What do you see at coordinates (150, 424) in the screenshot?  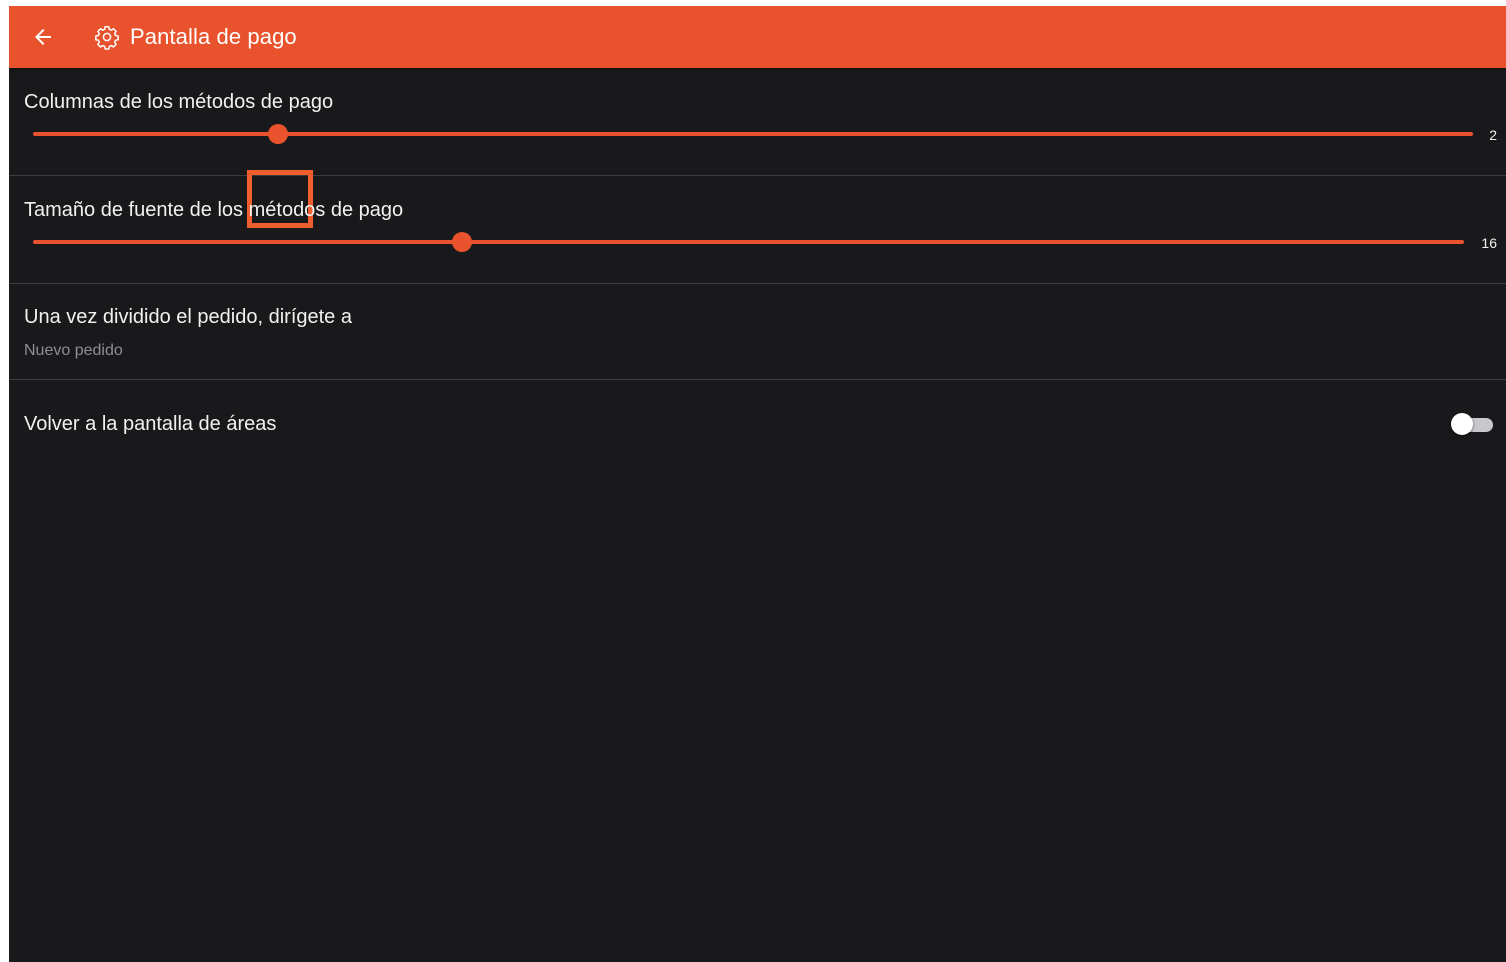 I see `setting-label: Volver a la pantalla de áreas` at bounding box center [150, 424].